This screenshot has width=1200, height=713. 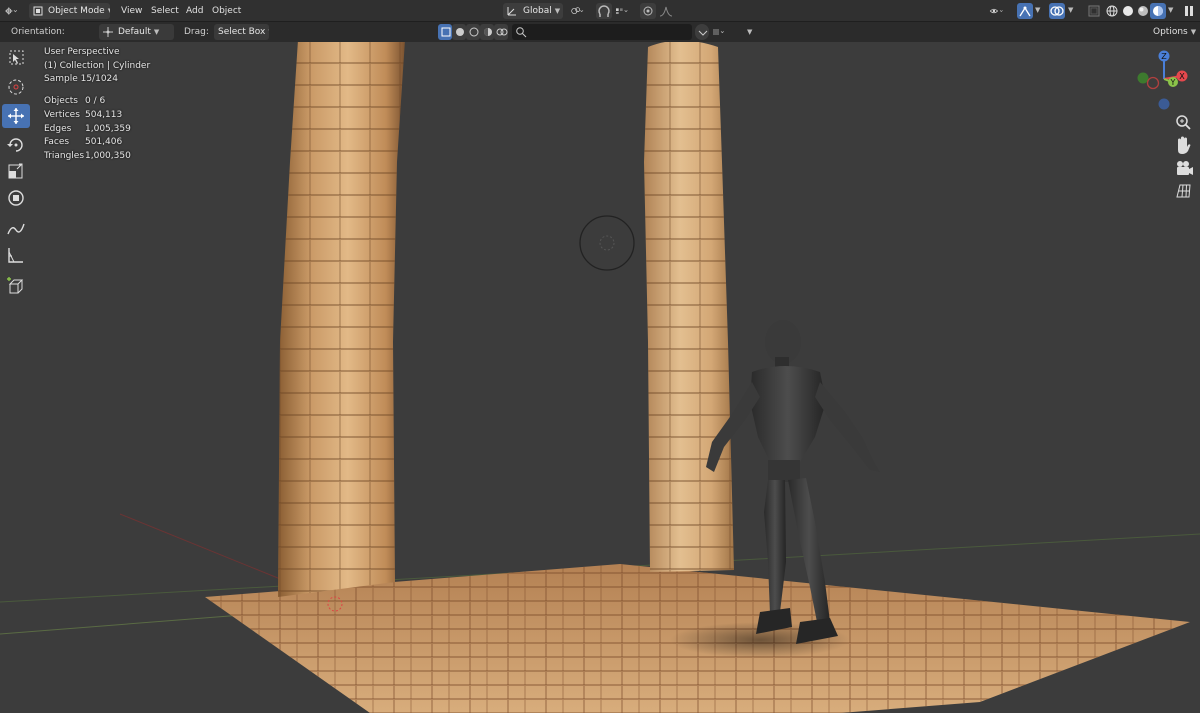 What do you see at coordinates (87, 155) in the screenshot?
I see `stat-triangles: Triangles1,000,350` at bounding box center [87, 155].